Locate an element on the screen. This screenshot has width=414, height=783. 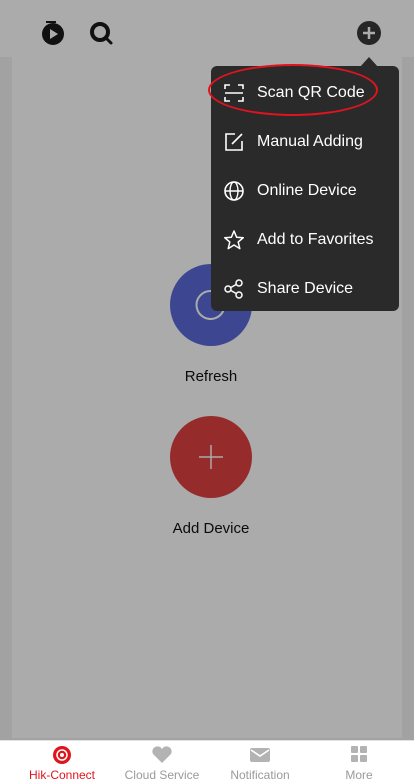
menu-item-online-device: Online Device is located at coordinates (305, 190).